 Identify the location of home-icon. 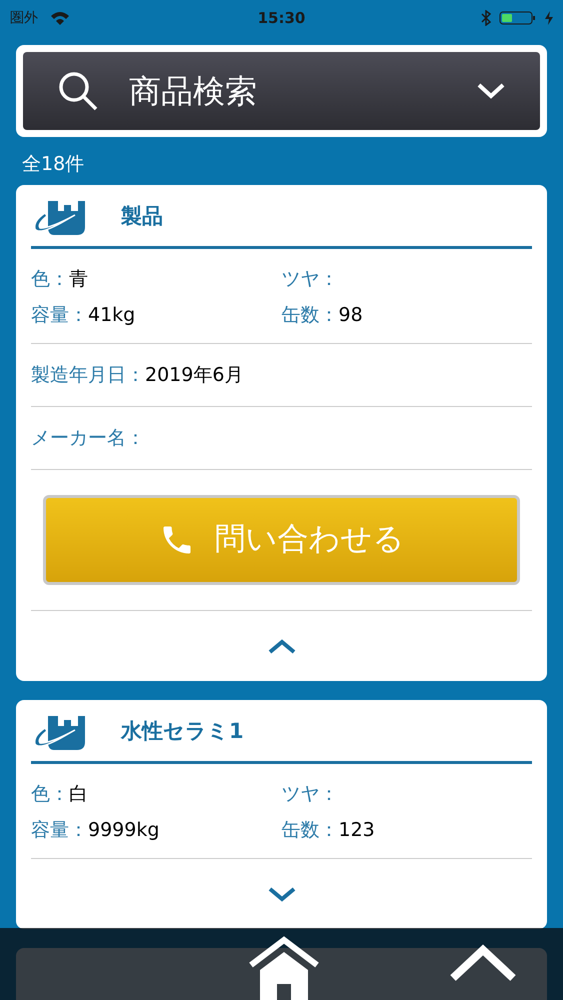
(284, 967).